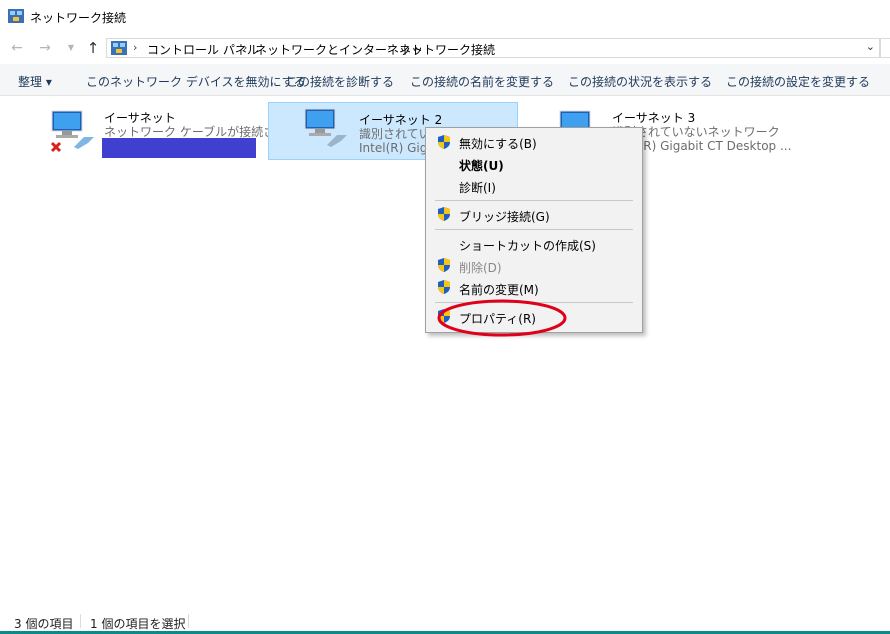 The width and height of the screenshot is (890, 634). Describe the element at coordinates (44, 624) in the screenshot. I see `item-count: 3 個の項目` at that location.